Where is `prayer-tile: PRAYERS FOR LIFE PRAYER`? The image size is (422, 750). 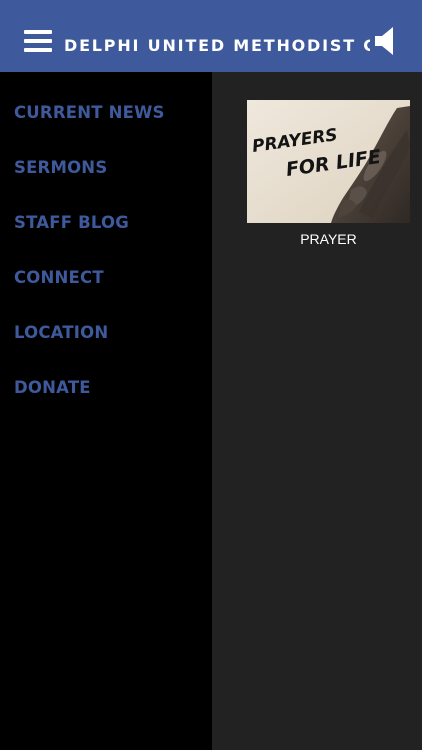
prayer-tile: PRAYERS FOR LIFE PRAYER is located at coordinates (328, 173).